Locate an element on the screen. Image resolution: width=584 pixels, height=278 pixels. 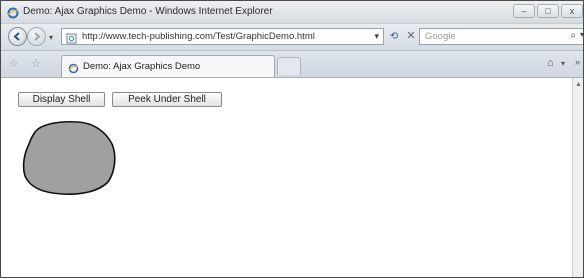
favorites-star-icon: ☆ is located at coordinates (14, 63).